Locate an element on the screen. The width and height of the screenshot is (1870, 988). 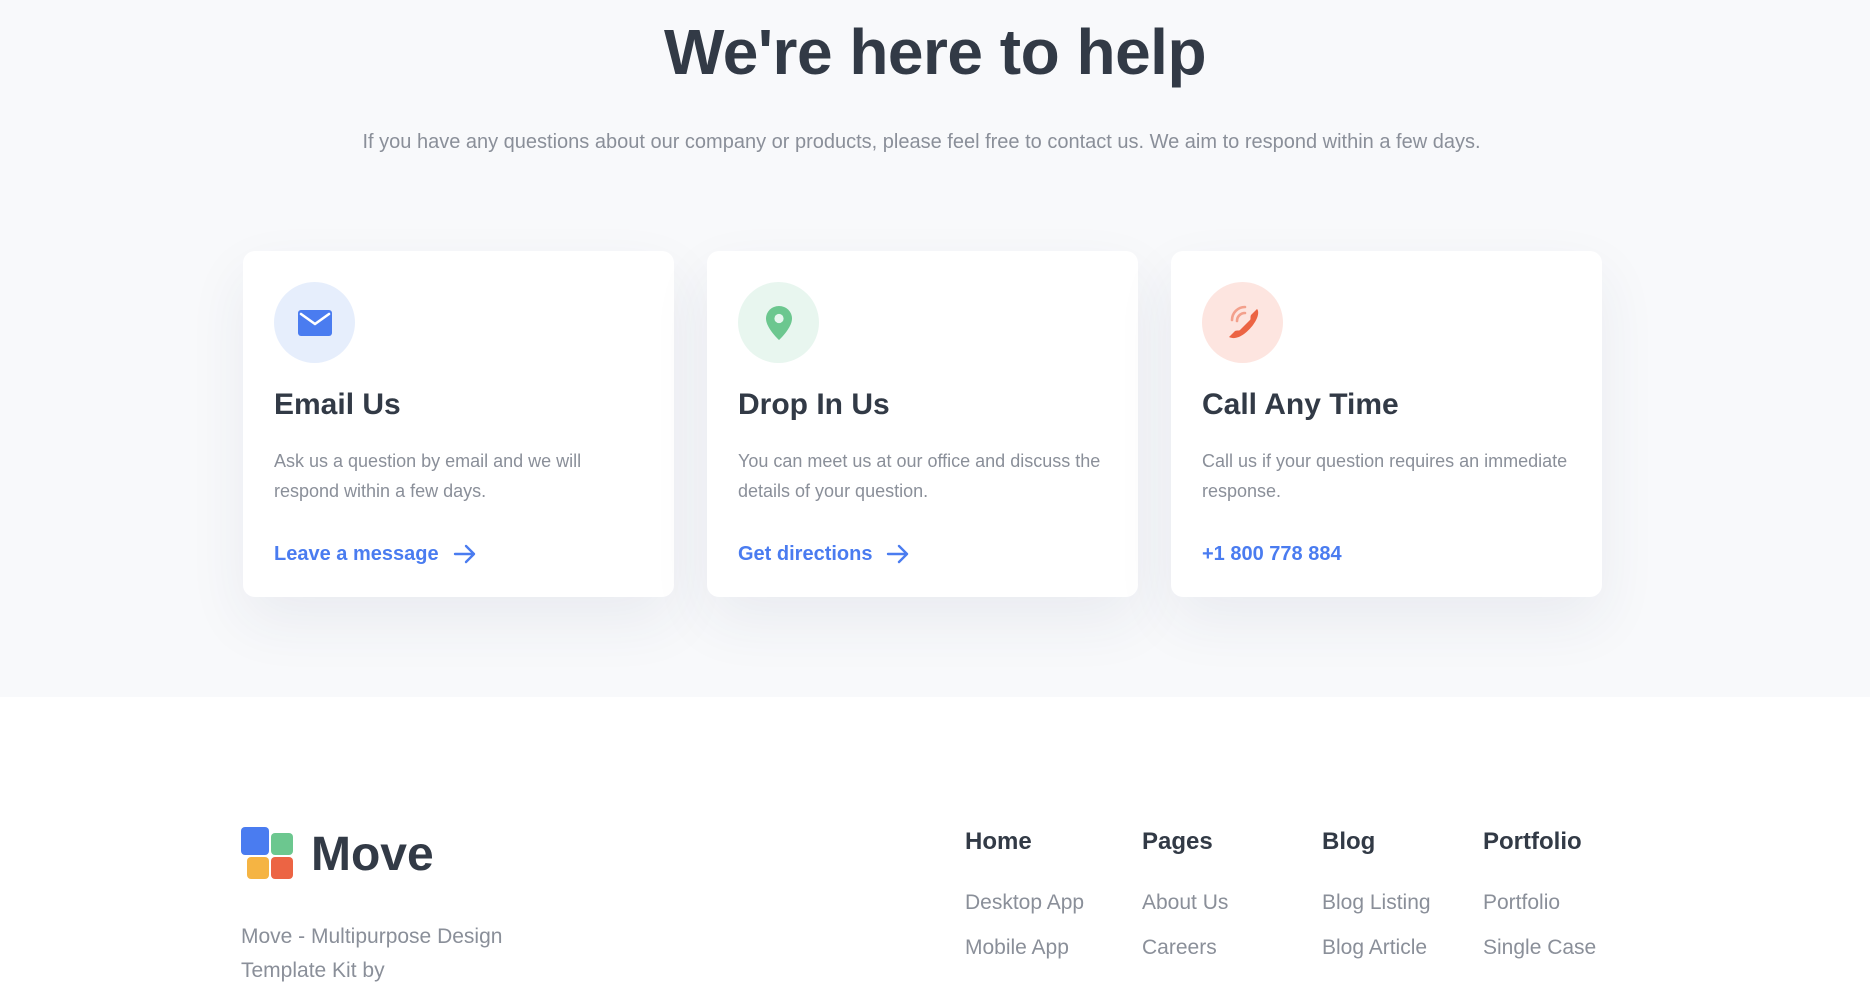
get-directions-link: Get directions is located at coordinates (824, 554).